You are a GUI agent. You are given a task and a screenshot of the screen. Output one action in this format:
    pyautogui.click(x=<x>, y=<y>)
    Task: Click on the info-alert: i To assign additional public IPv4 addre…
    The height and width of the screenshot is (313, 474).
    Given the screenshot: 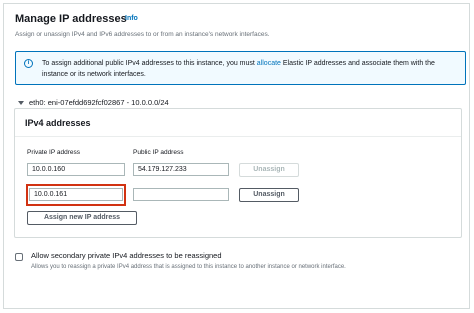 What is the action you would take?
    pyautogui.click(x=240, y=68)
    